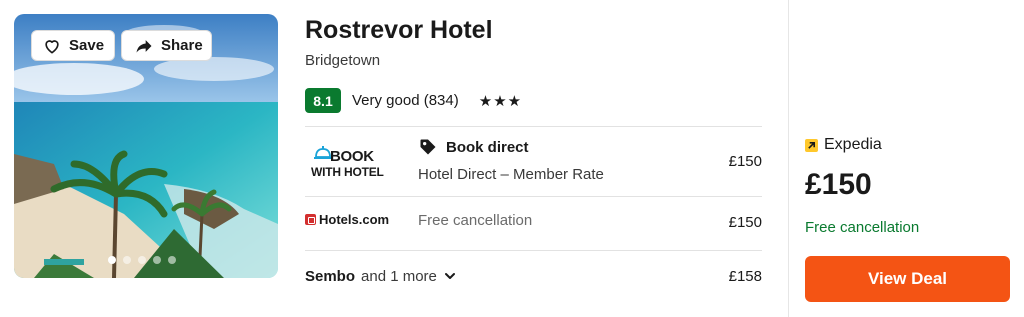 Image resolution: width=1024 pixels, height=317 pixels. I want to click on hotels-com-label: Hotels.com, so click(354, 219).